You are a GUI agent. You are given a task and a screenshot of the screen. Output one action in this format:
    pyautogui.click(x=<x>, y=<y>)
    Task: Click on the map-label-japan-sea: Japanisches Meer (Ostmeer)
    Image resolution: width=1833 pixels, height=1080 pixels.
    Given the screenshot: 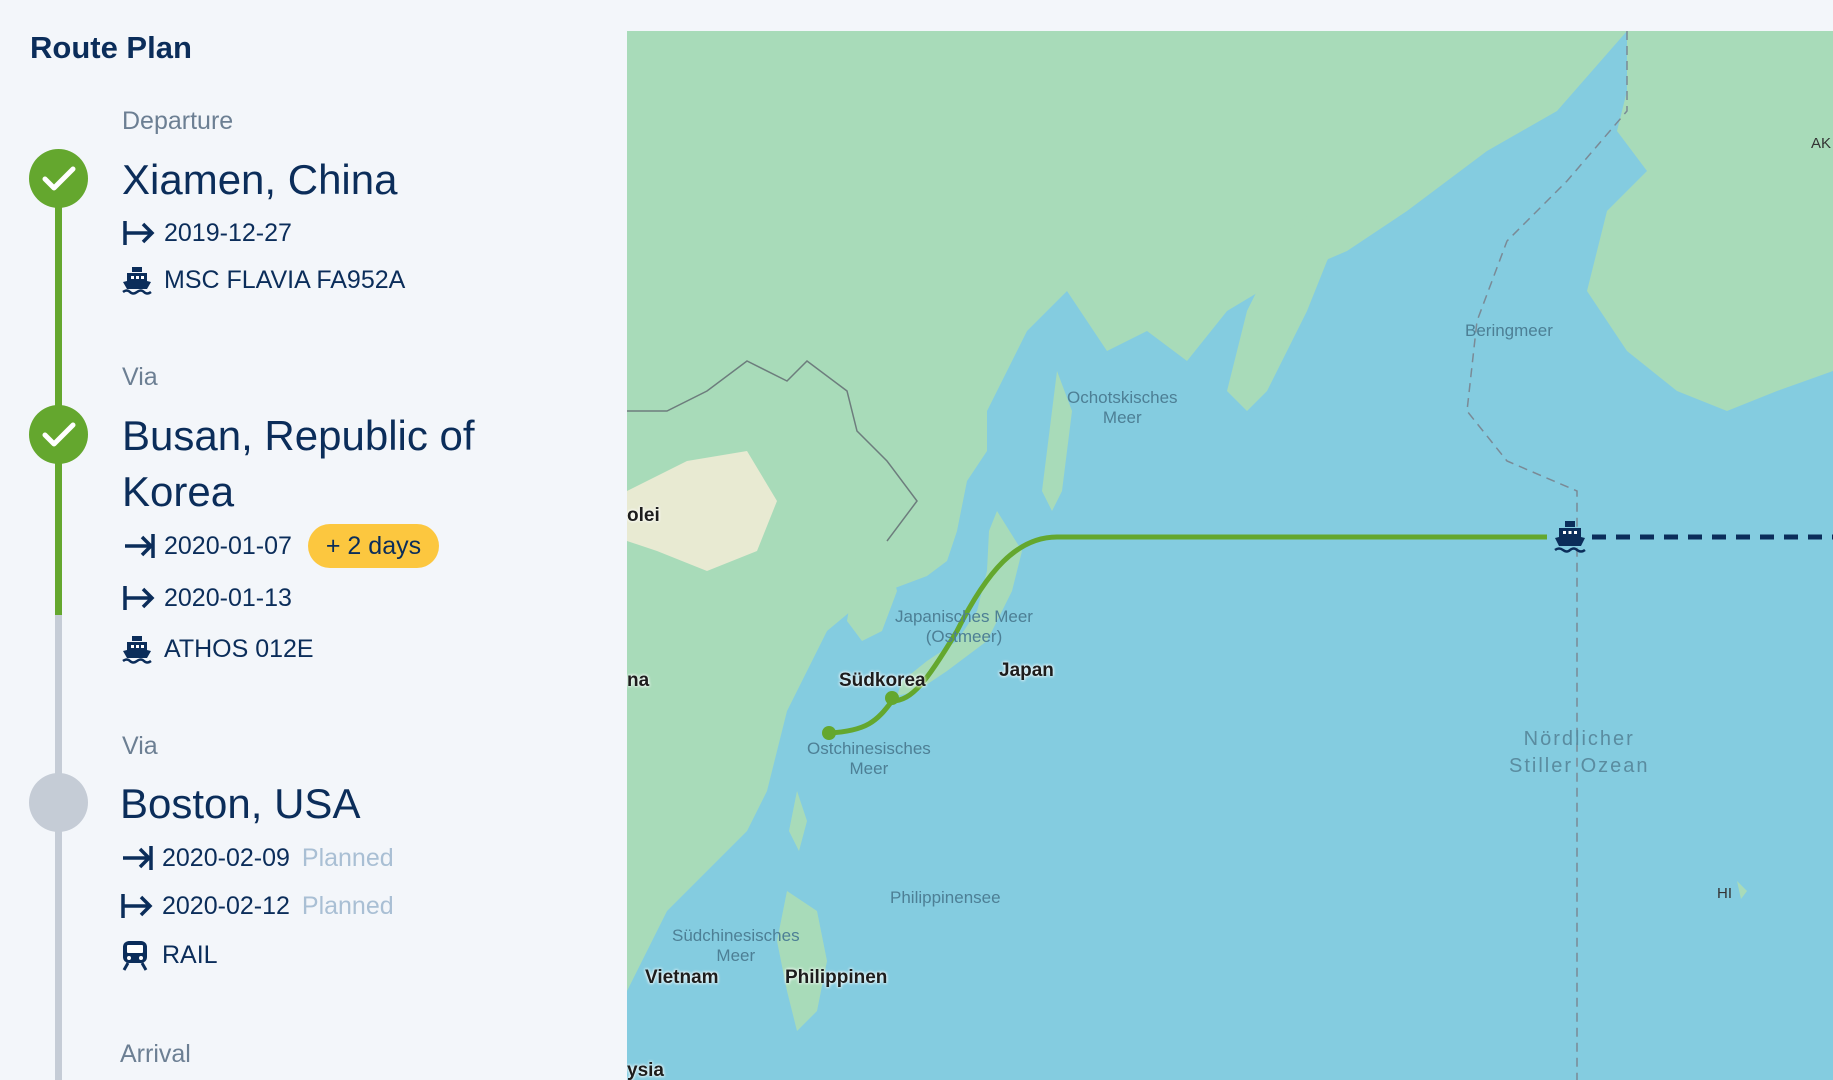 What is the action you would take?
    pyautogui.click(x=964, y=626)
    